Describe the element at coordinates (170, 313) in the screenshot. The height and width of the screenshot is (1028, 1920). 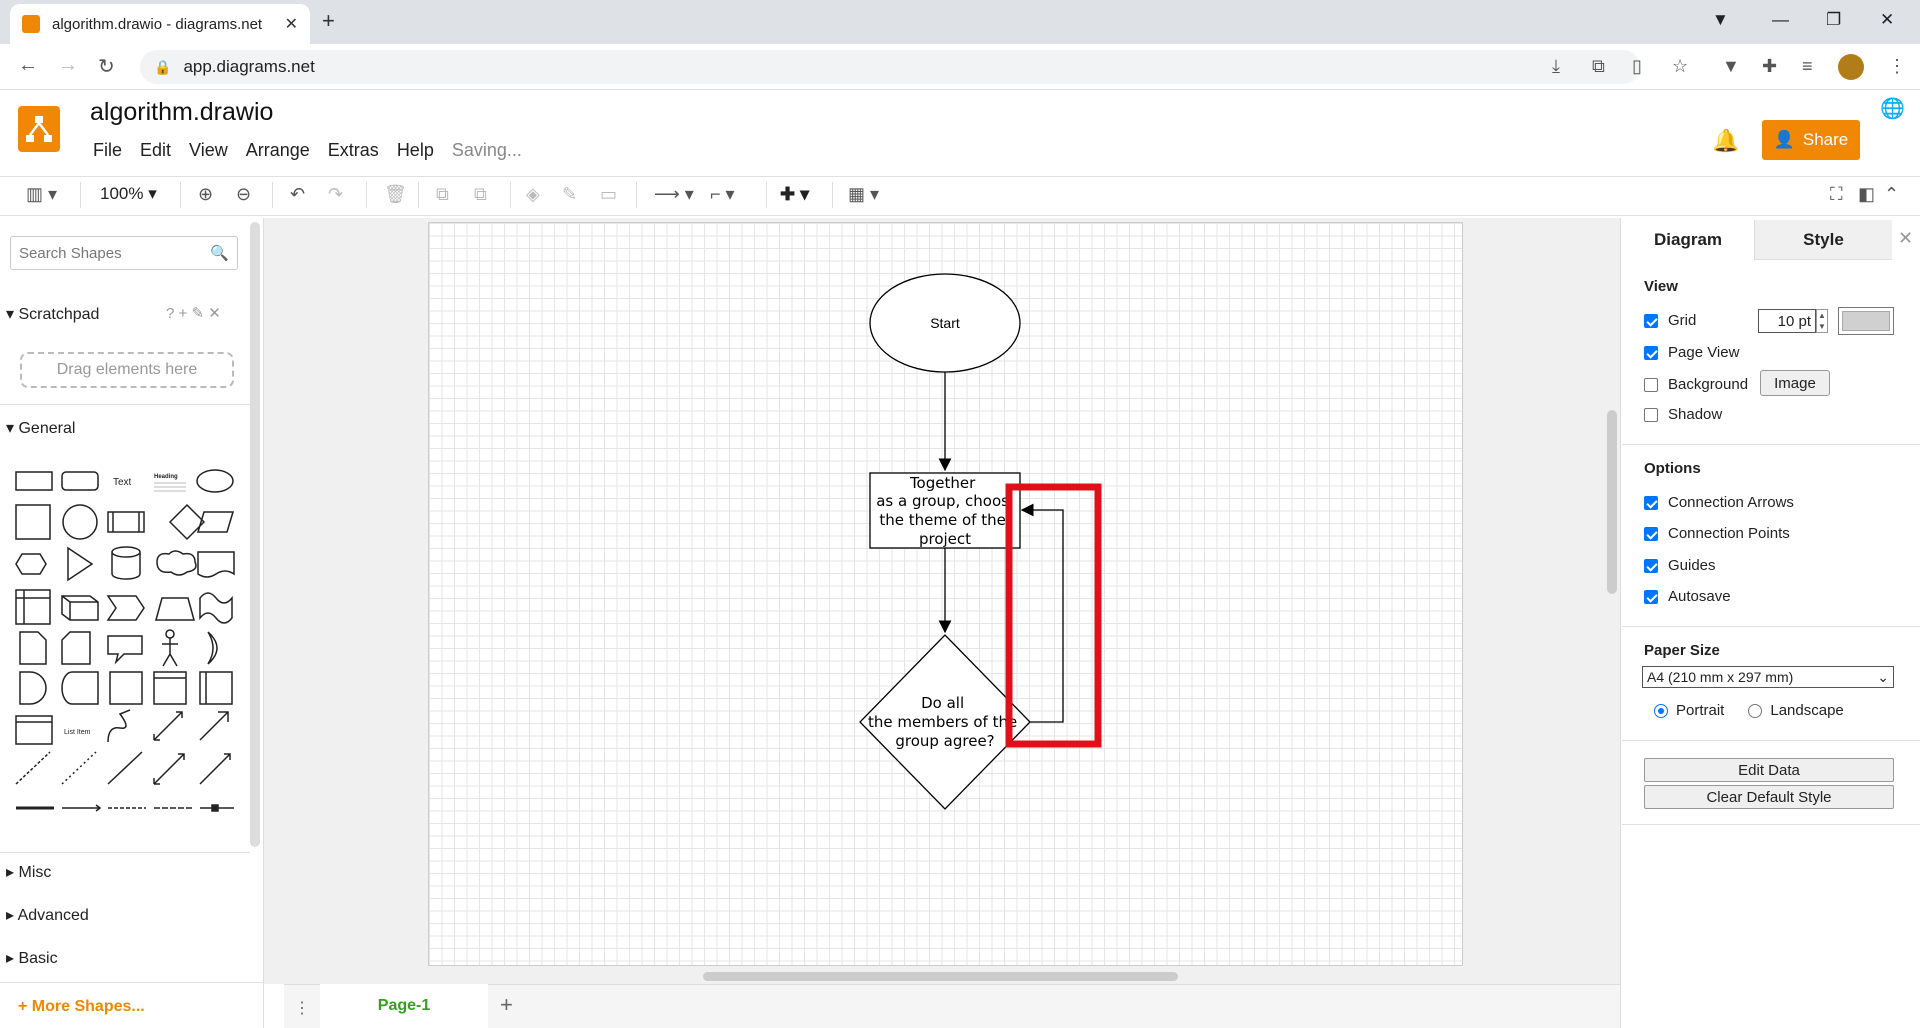
I see `help-icon: ?` at that location.